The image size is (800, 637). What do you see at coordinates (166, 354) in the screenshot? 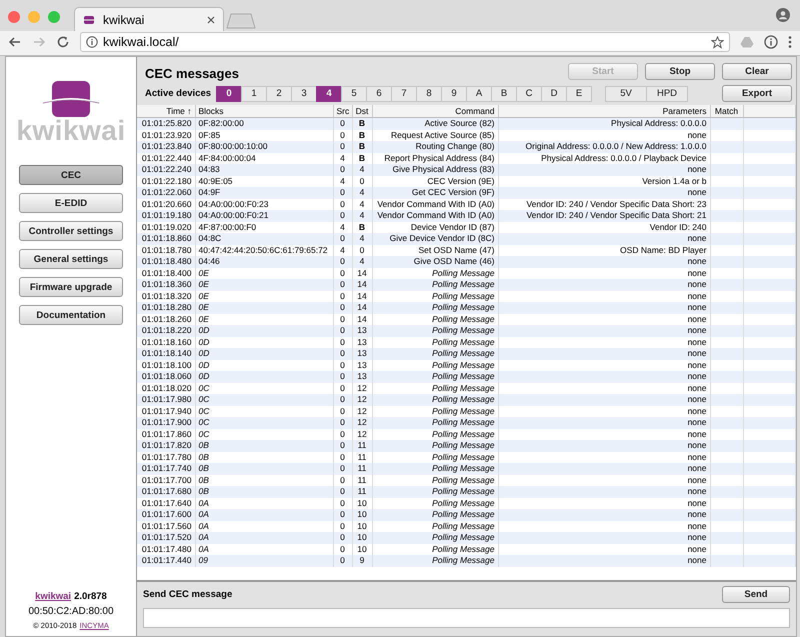
I see `table-cell: 01:01:18.140` at bounding box center [166, 354].